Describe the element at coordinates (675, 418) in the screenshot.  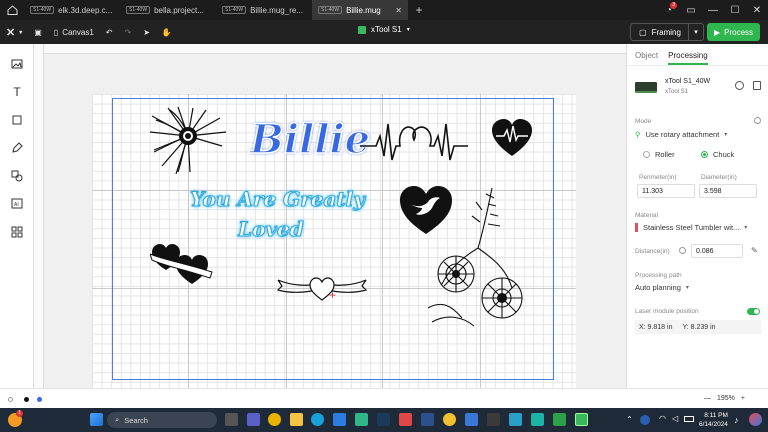
I see `volume-icon: ◁` at that location.